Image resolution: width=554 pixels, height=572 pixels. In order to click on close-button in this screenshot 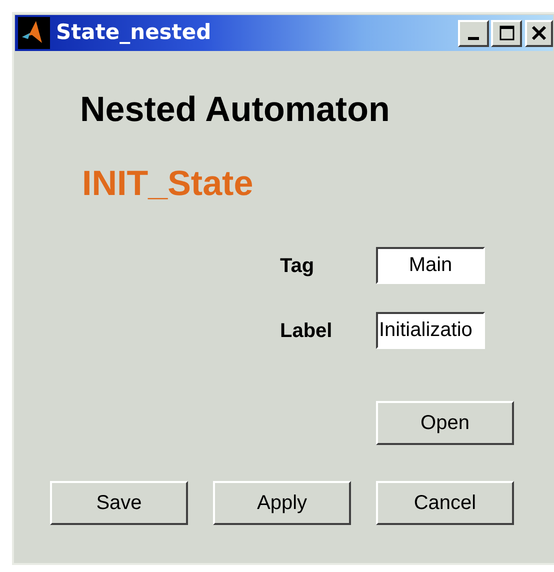, I will do `click(539, 33)`.